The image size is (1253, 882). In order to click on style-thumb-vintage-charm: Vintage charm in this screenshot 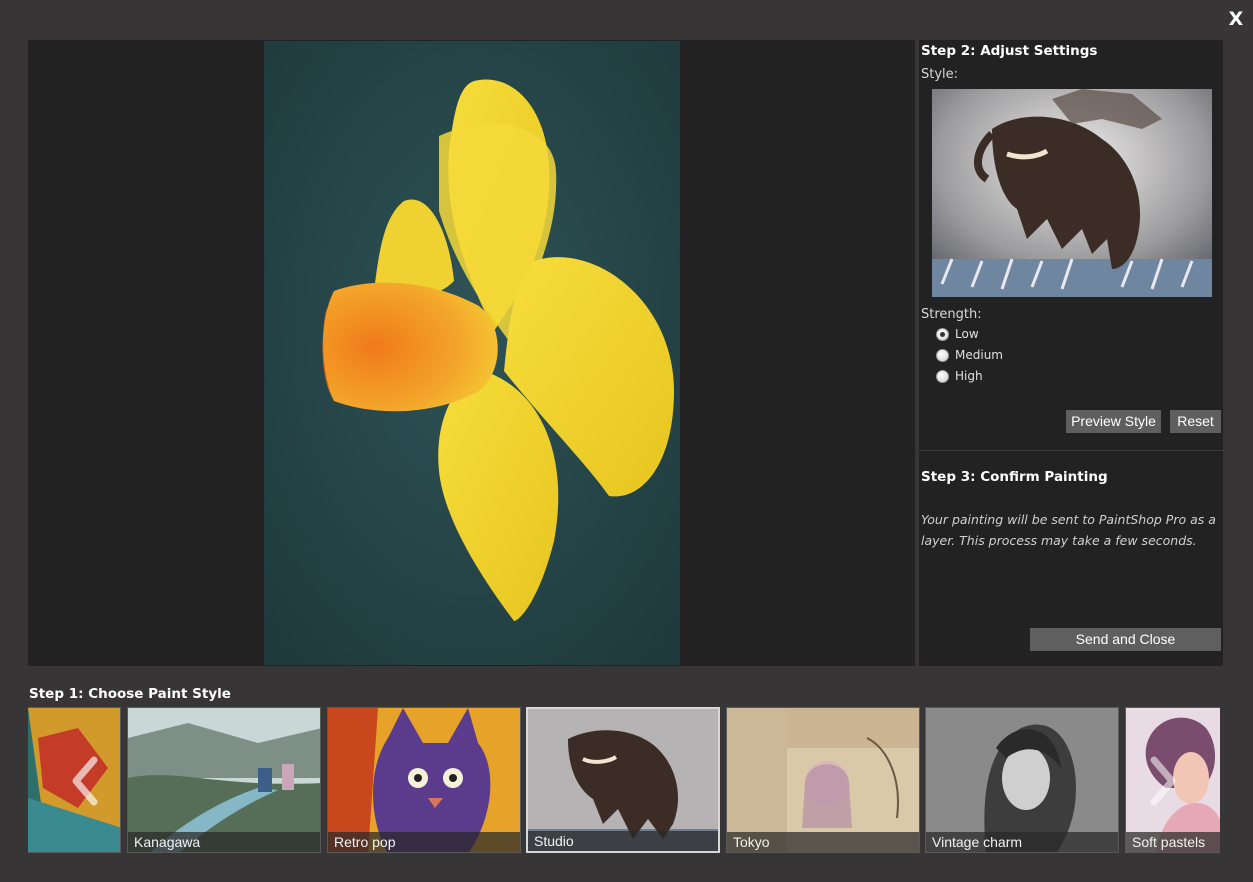, I will do `click(1022, 780)`.